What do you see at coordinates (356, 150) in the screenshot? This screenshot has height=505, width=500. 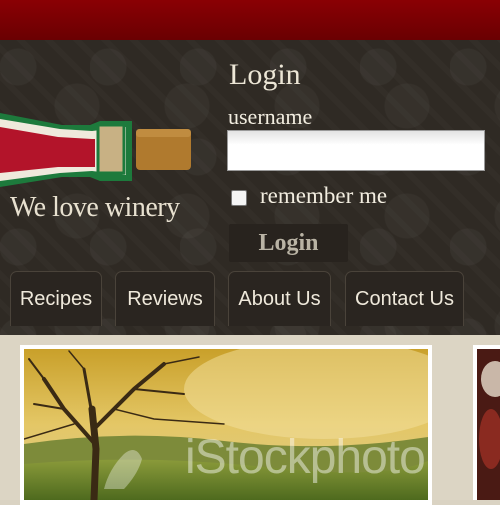 I see `username-input` at bounding box center [356, 150].